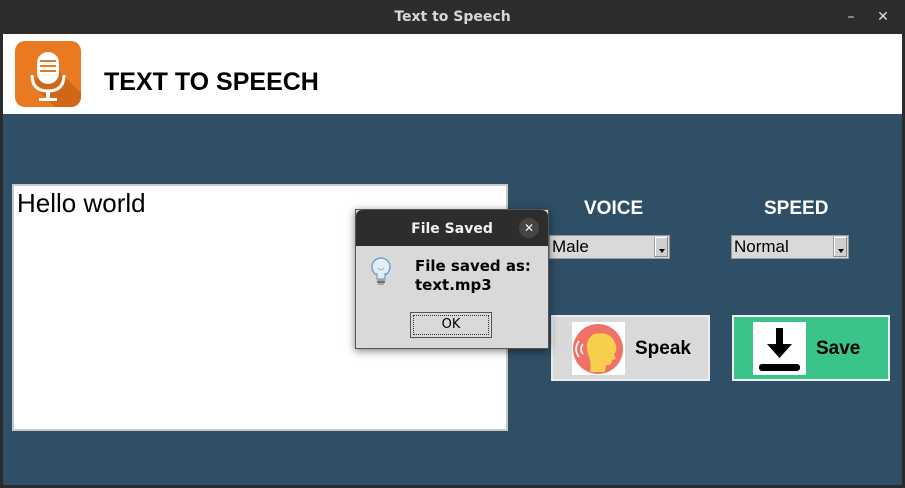 The image size is (905, 488). Describe the element at coordinates (529, 228) in the screenshot. I see `dialog-close-button: ✕` at that location.